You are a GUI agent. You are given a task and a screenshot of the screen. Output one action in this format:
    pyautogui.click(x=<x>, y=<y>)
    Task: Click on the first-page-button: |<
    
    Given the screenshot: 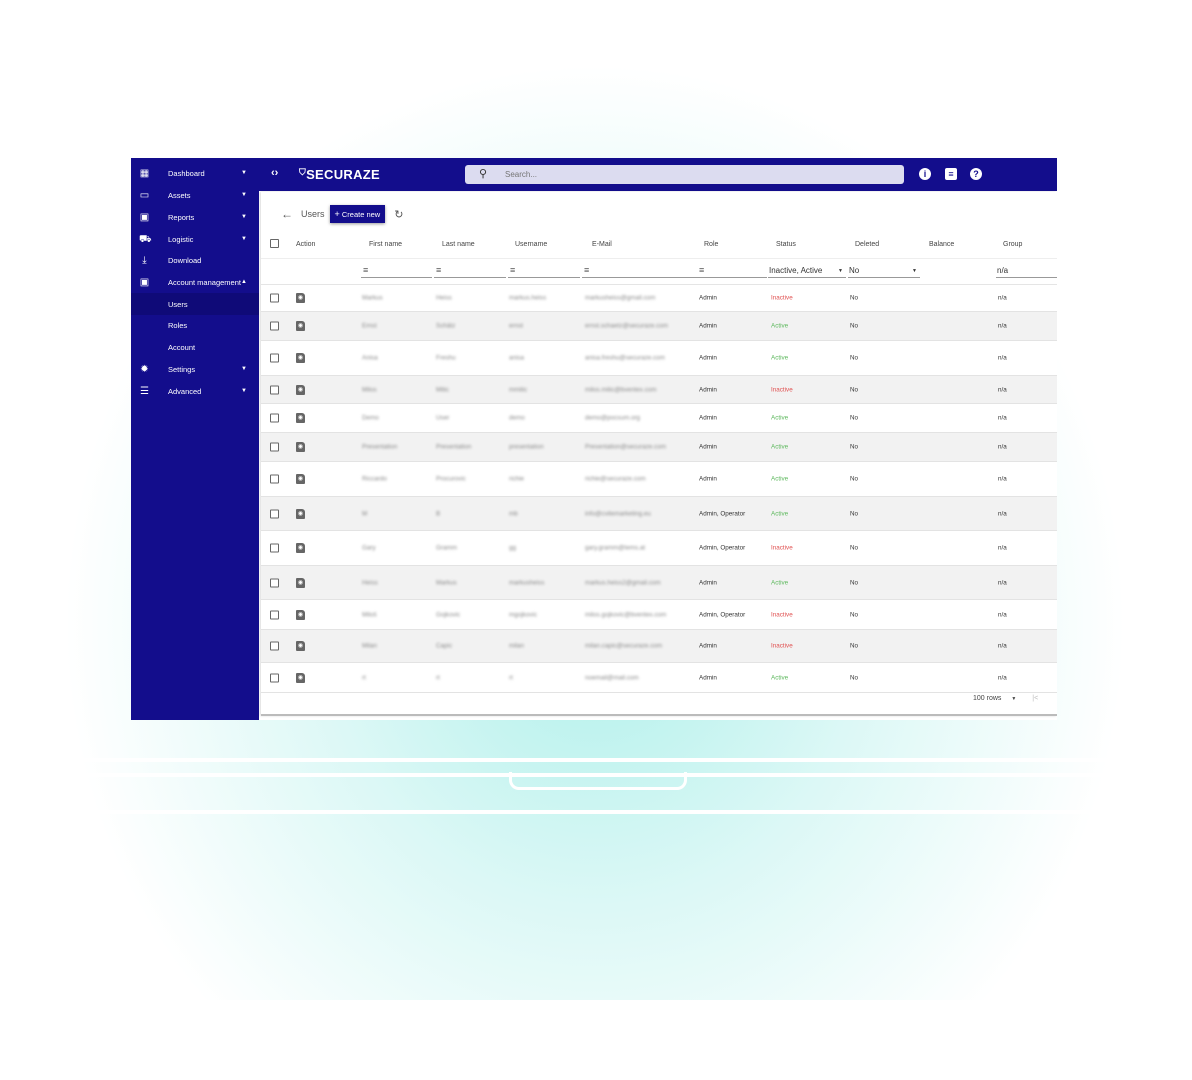 What is the action you would take?
    pyautogui.click(x=1035, y=698)
    